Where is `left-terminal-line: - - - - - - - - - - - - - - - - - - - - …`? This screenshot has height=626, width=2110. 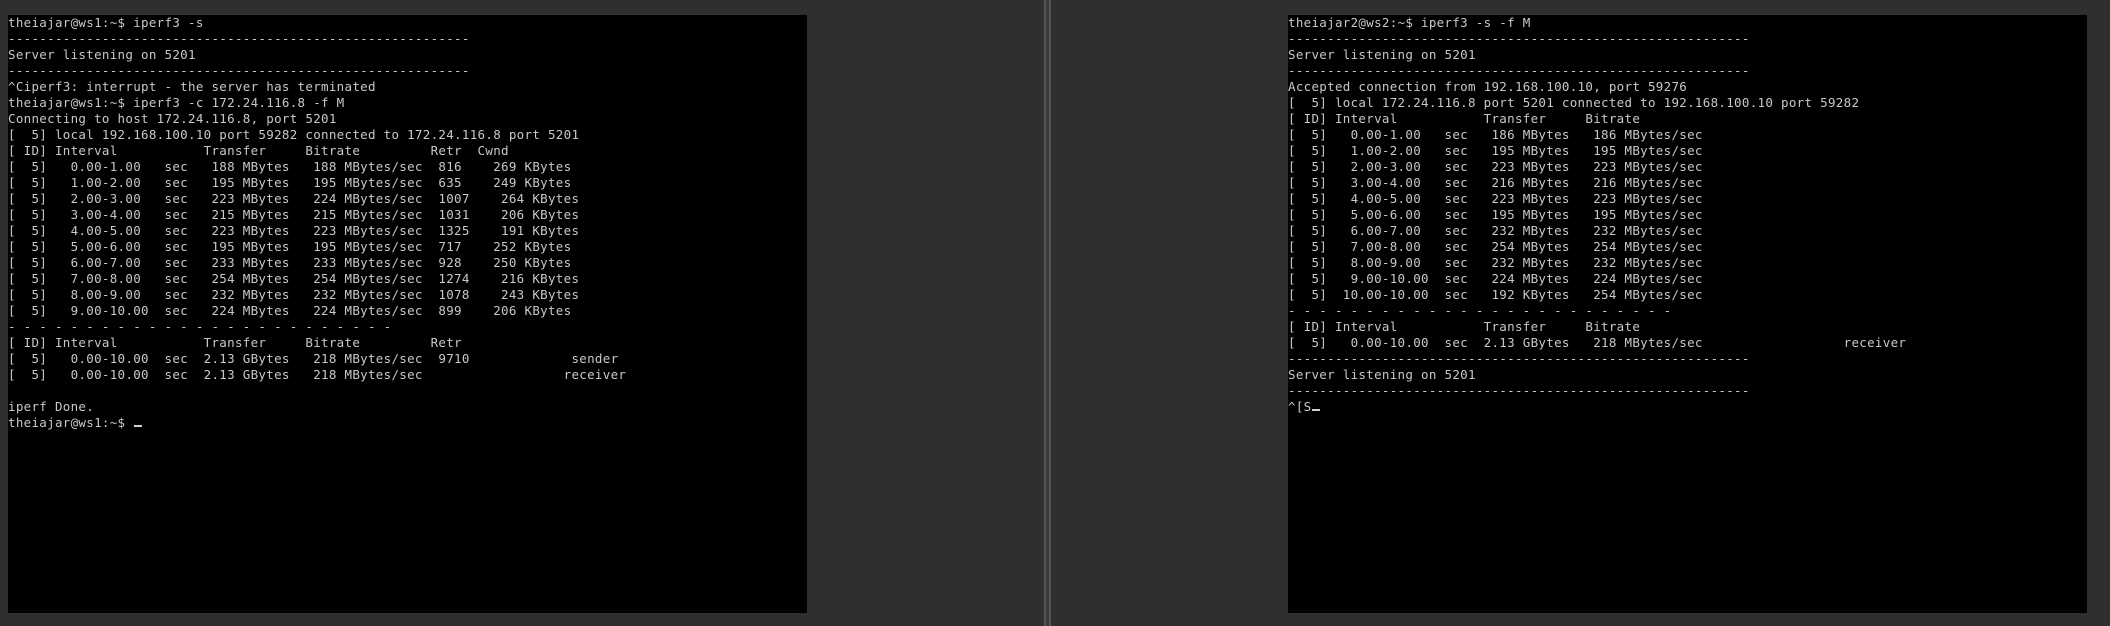
left-terminal-line: - - - - - - - - - - - - - - - - - - - - … is located at coordinates (200, 326).